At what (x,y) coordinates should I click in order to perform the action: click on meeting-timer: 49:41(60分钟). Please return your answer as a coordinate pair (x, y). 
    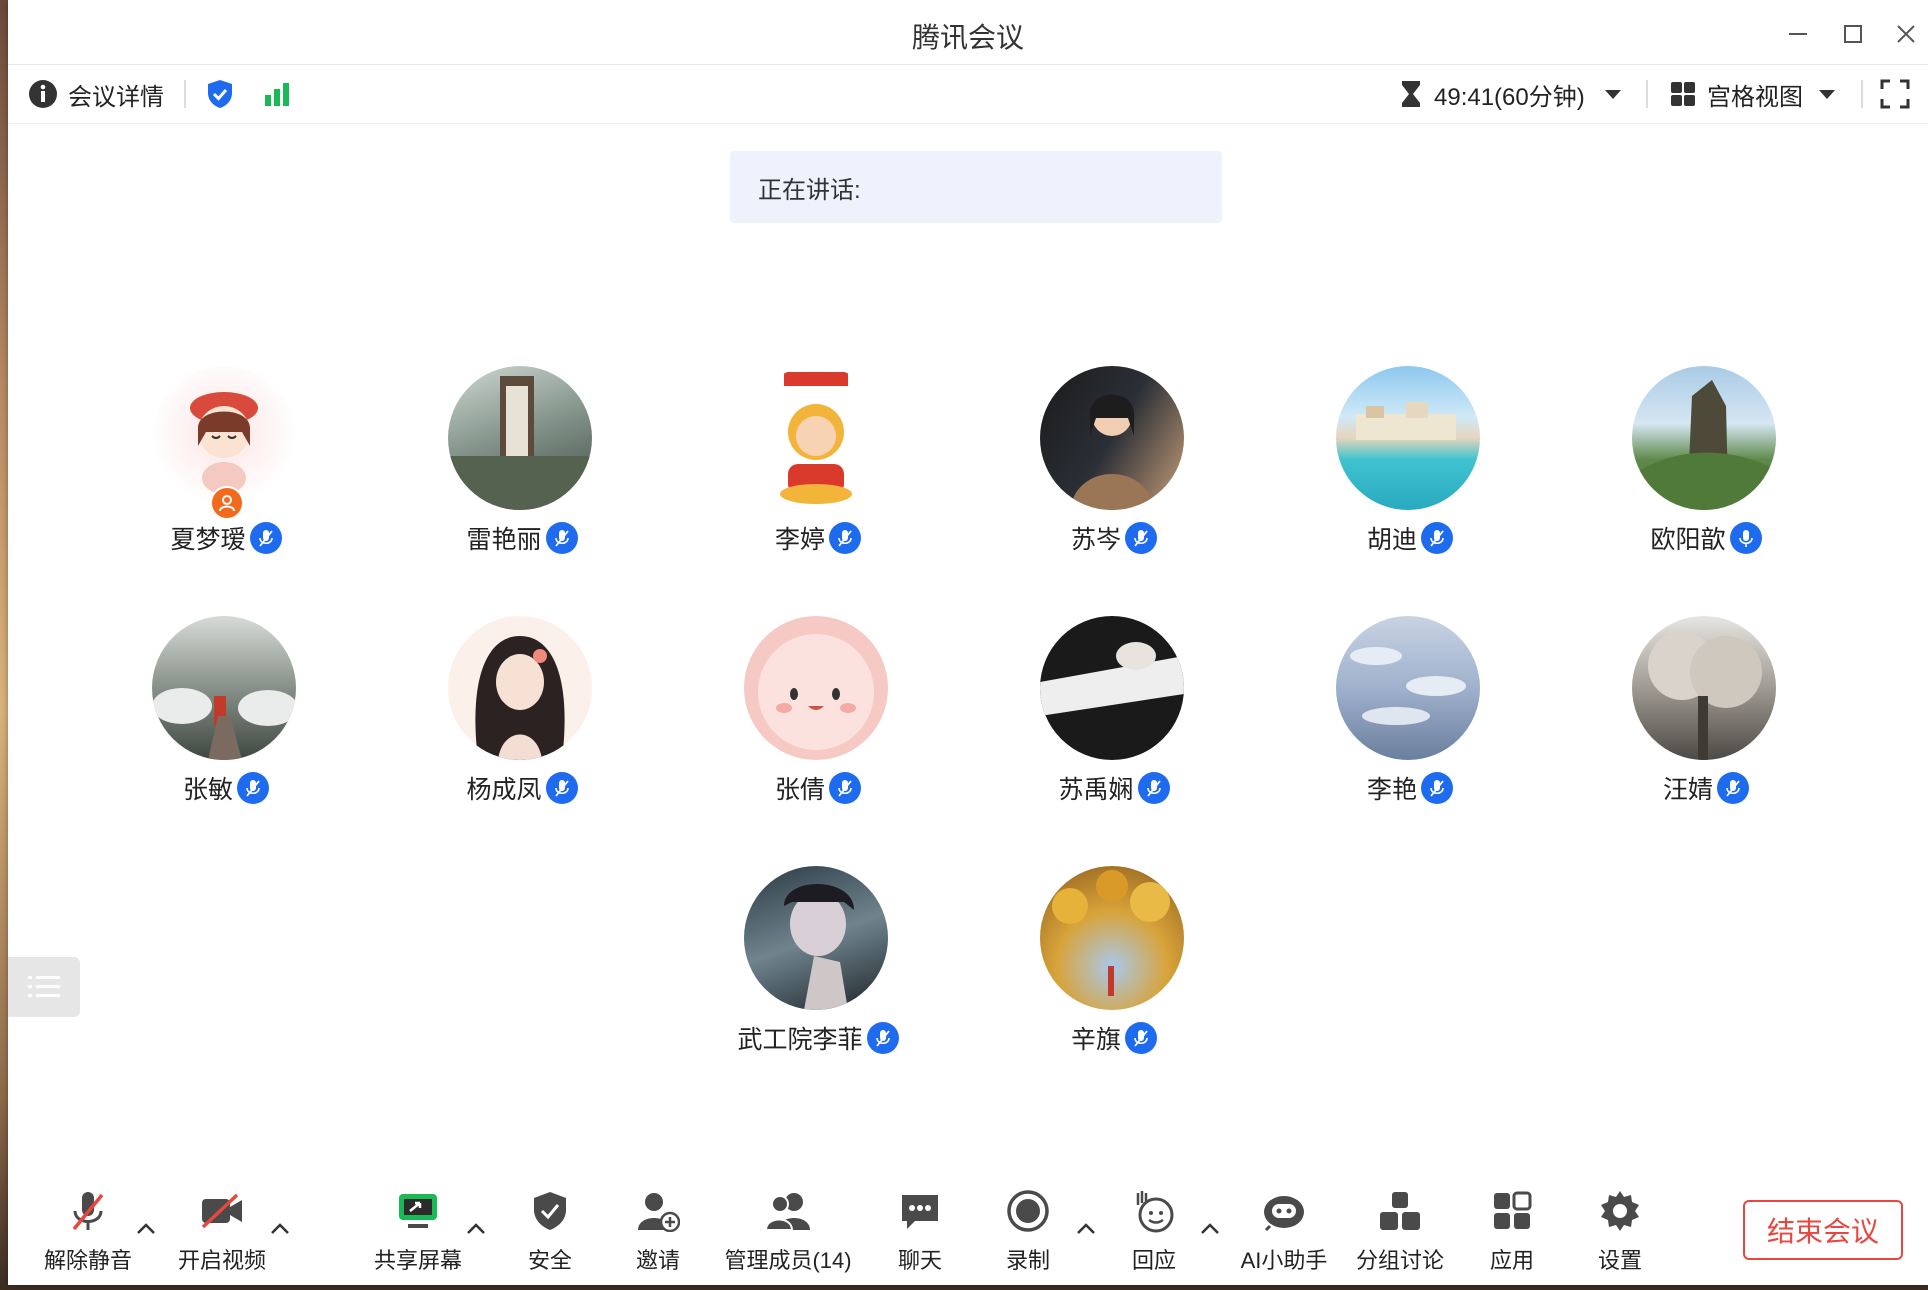
    Looking at the image, I should click on (1510, 94).